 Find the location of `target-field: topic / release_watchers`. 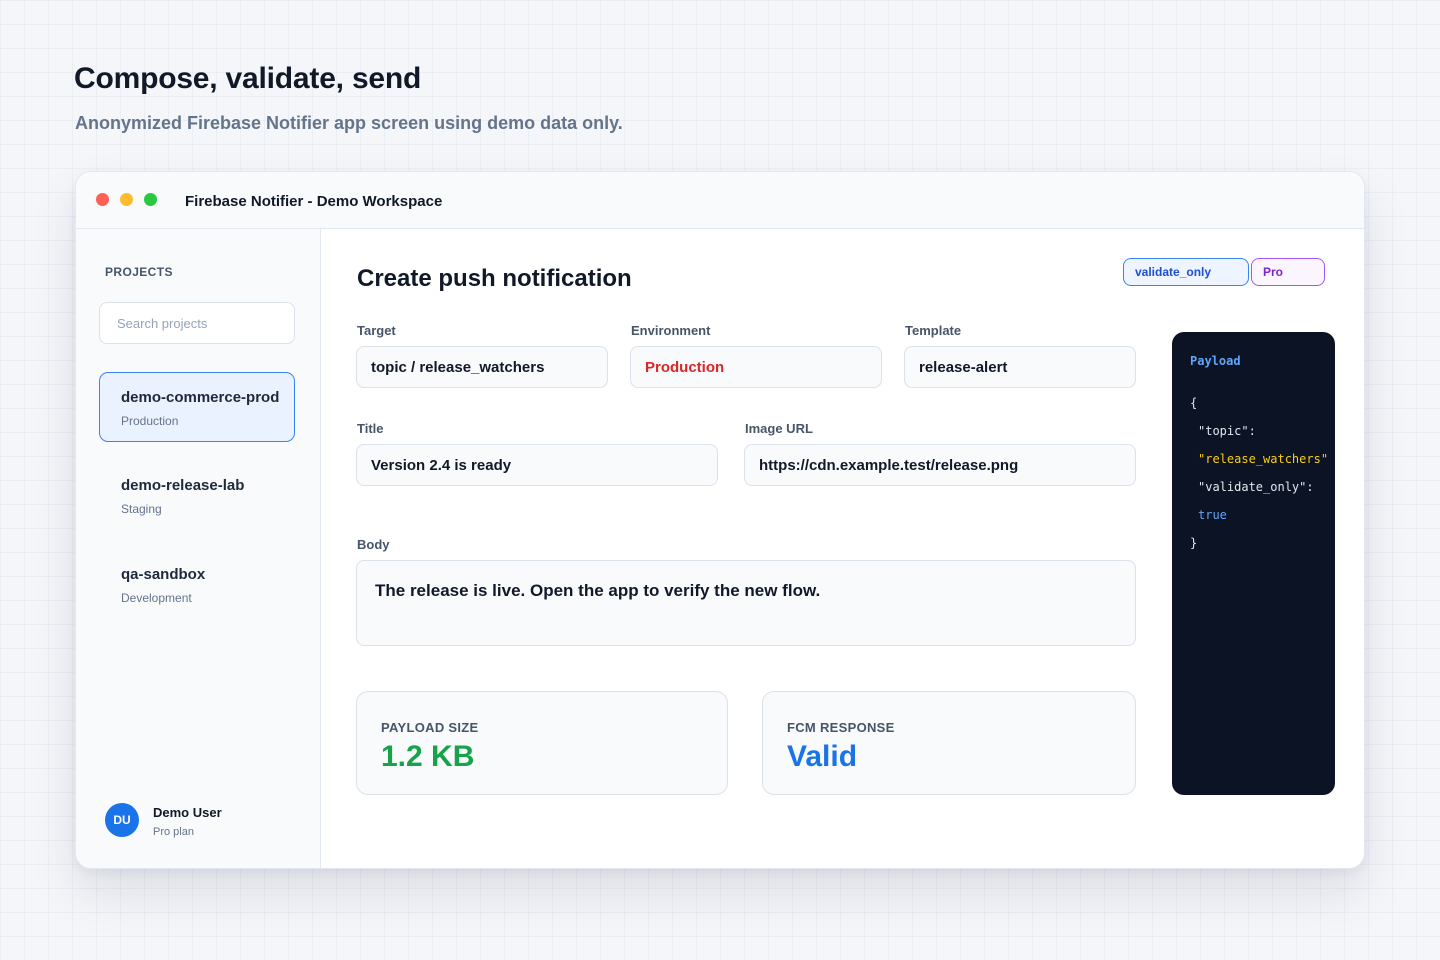

target-field: topic / release_watchers is located at coordinates (482, 367).